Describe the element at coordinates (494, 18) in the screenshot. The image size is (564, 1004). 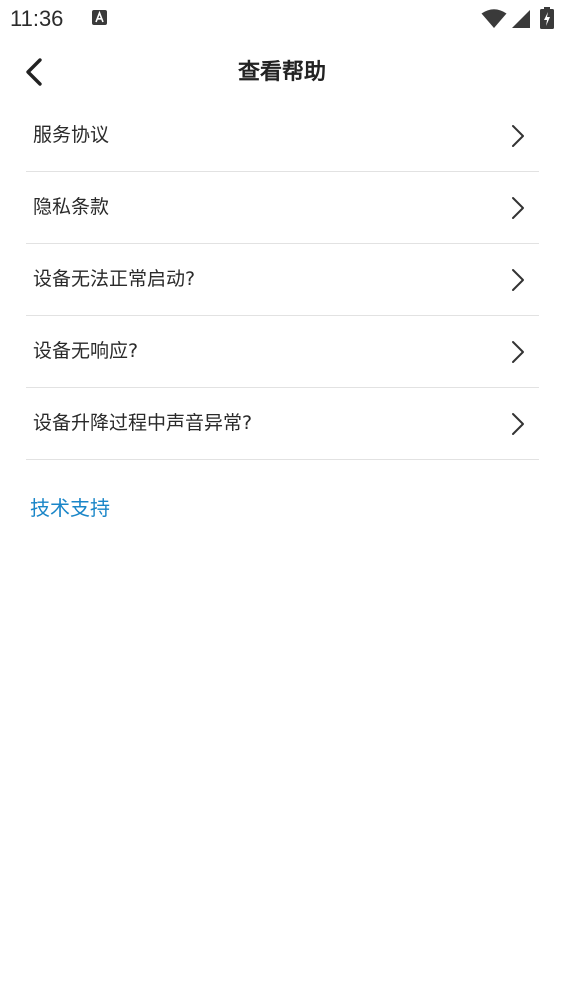
I see `wifi-icon` at that location.